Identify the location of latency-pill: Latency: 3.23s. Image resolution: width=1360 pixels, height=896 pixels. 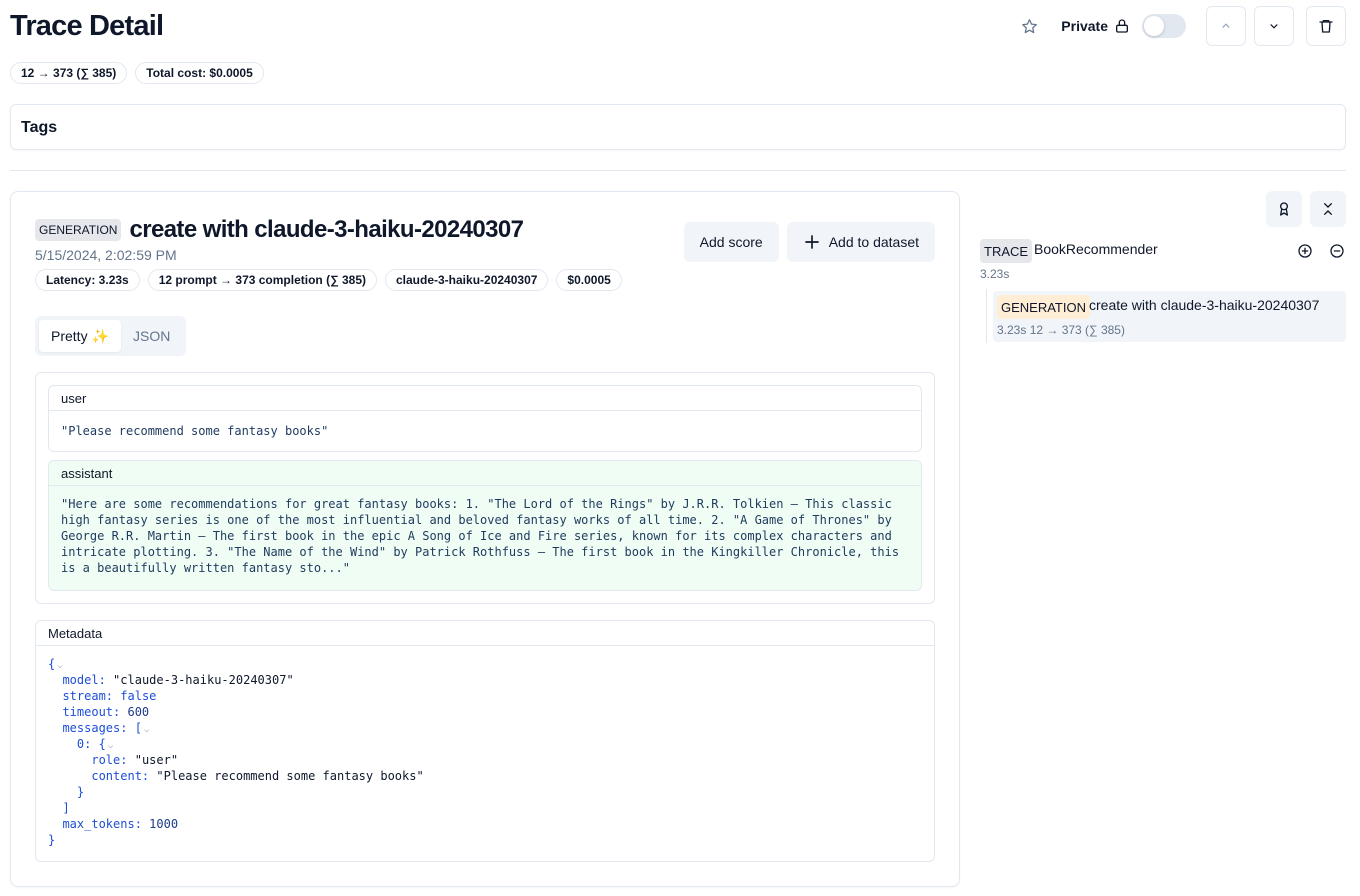
(87, 280).